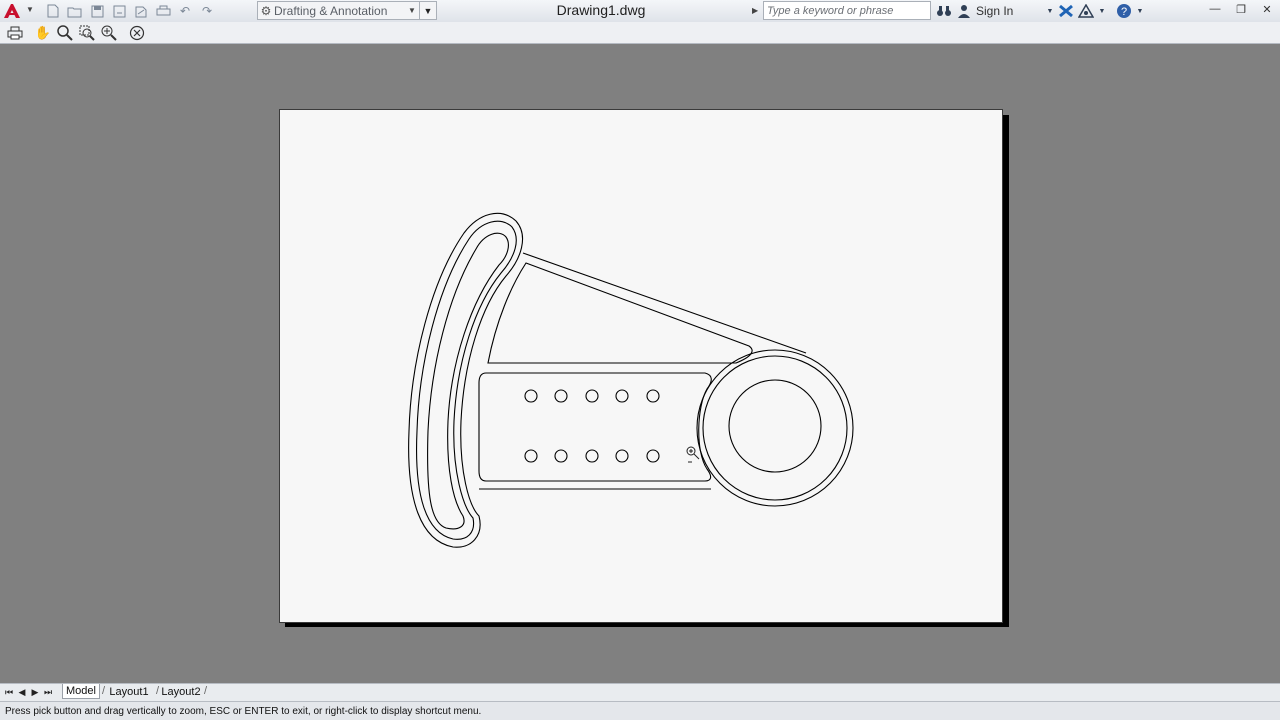 Image resolution: width=1280 pixels, height=720 pixels. I want to click on minimize-icon: —, so click(1215, 9).